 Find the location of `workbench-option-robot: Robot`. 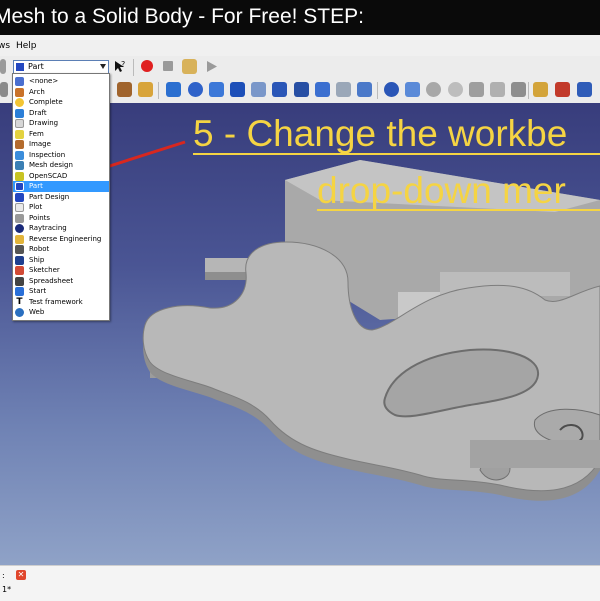

workbench-option-robot: Robot is located at coordinates (61, 249).